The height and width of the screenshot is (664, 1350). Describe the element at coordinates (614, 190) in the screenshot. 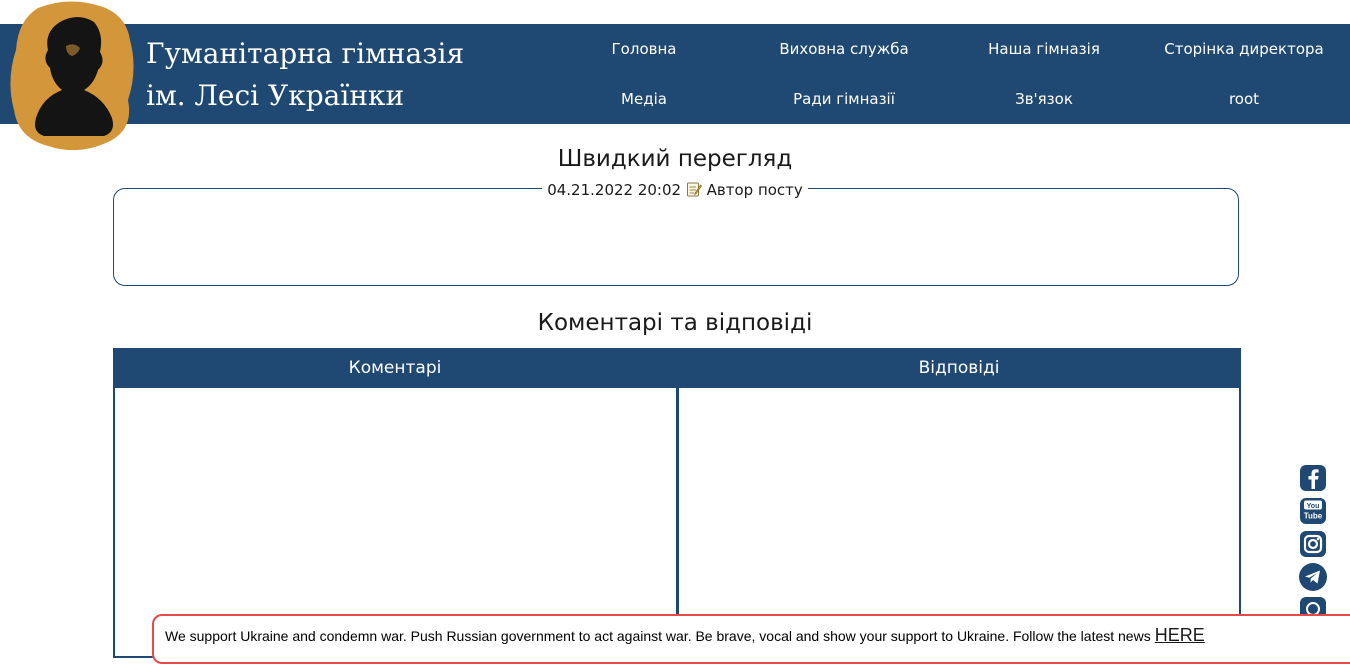

I see `post-date: 04.21.2022 20:02` at that location.